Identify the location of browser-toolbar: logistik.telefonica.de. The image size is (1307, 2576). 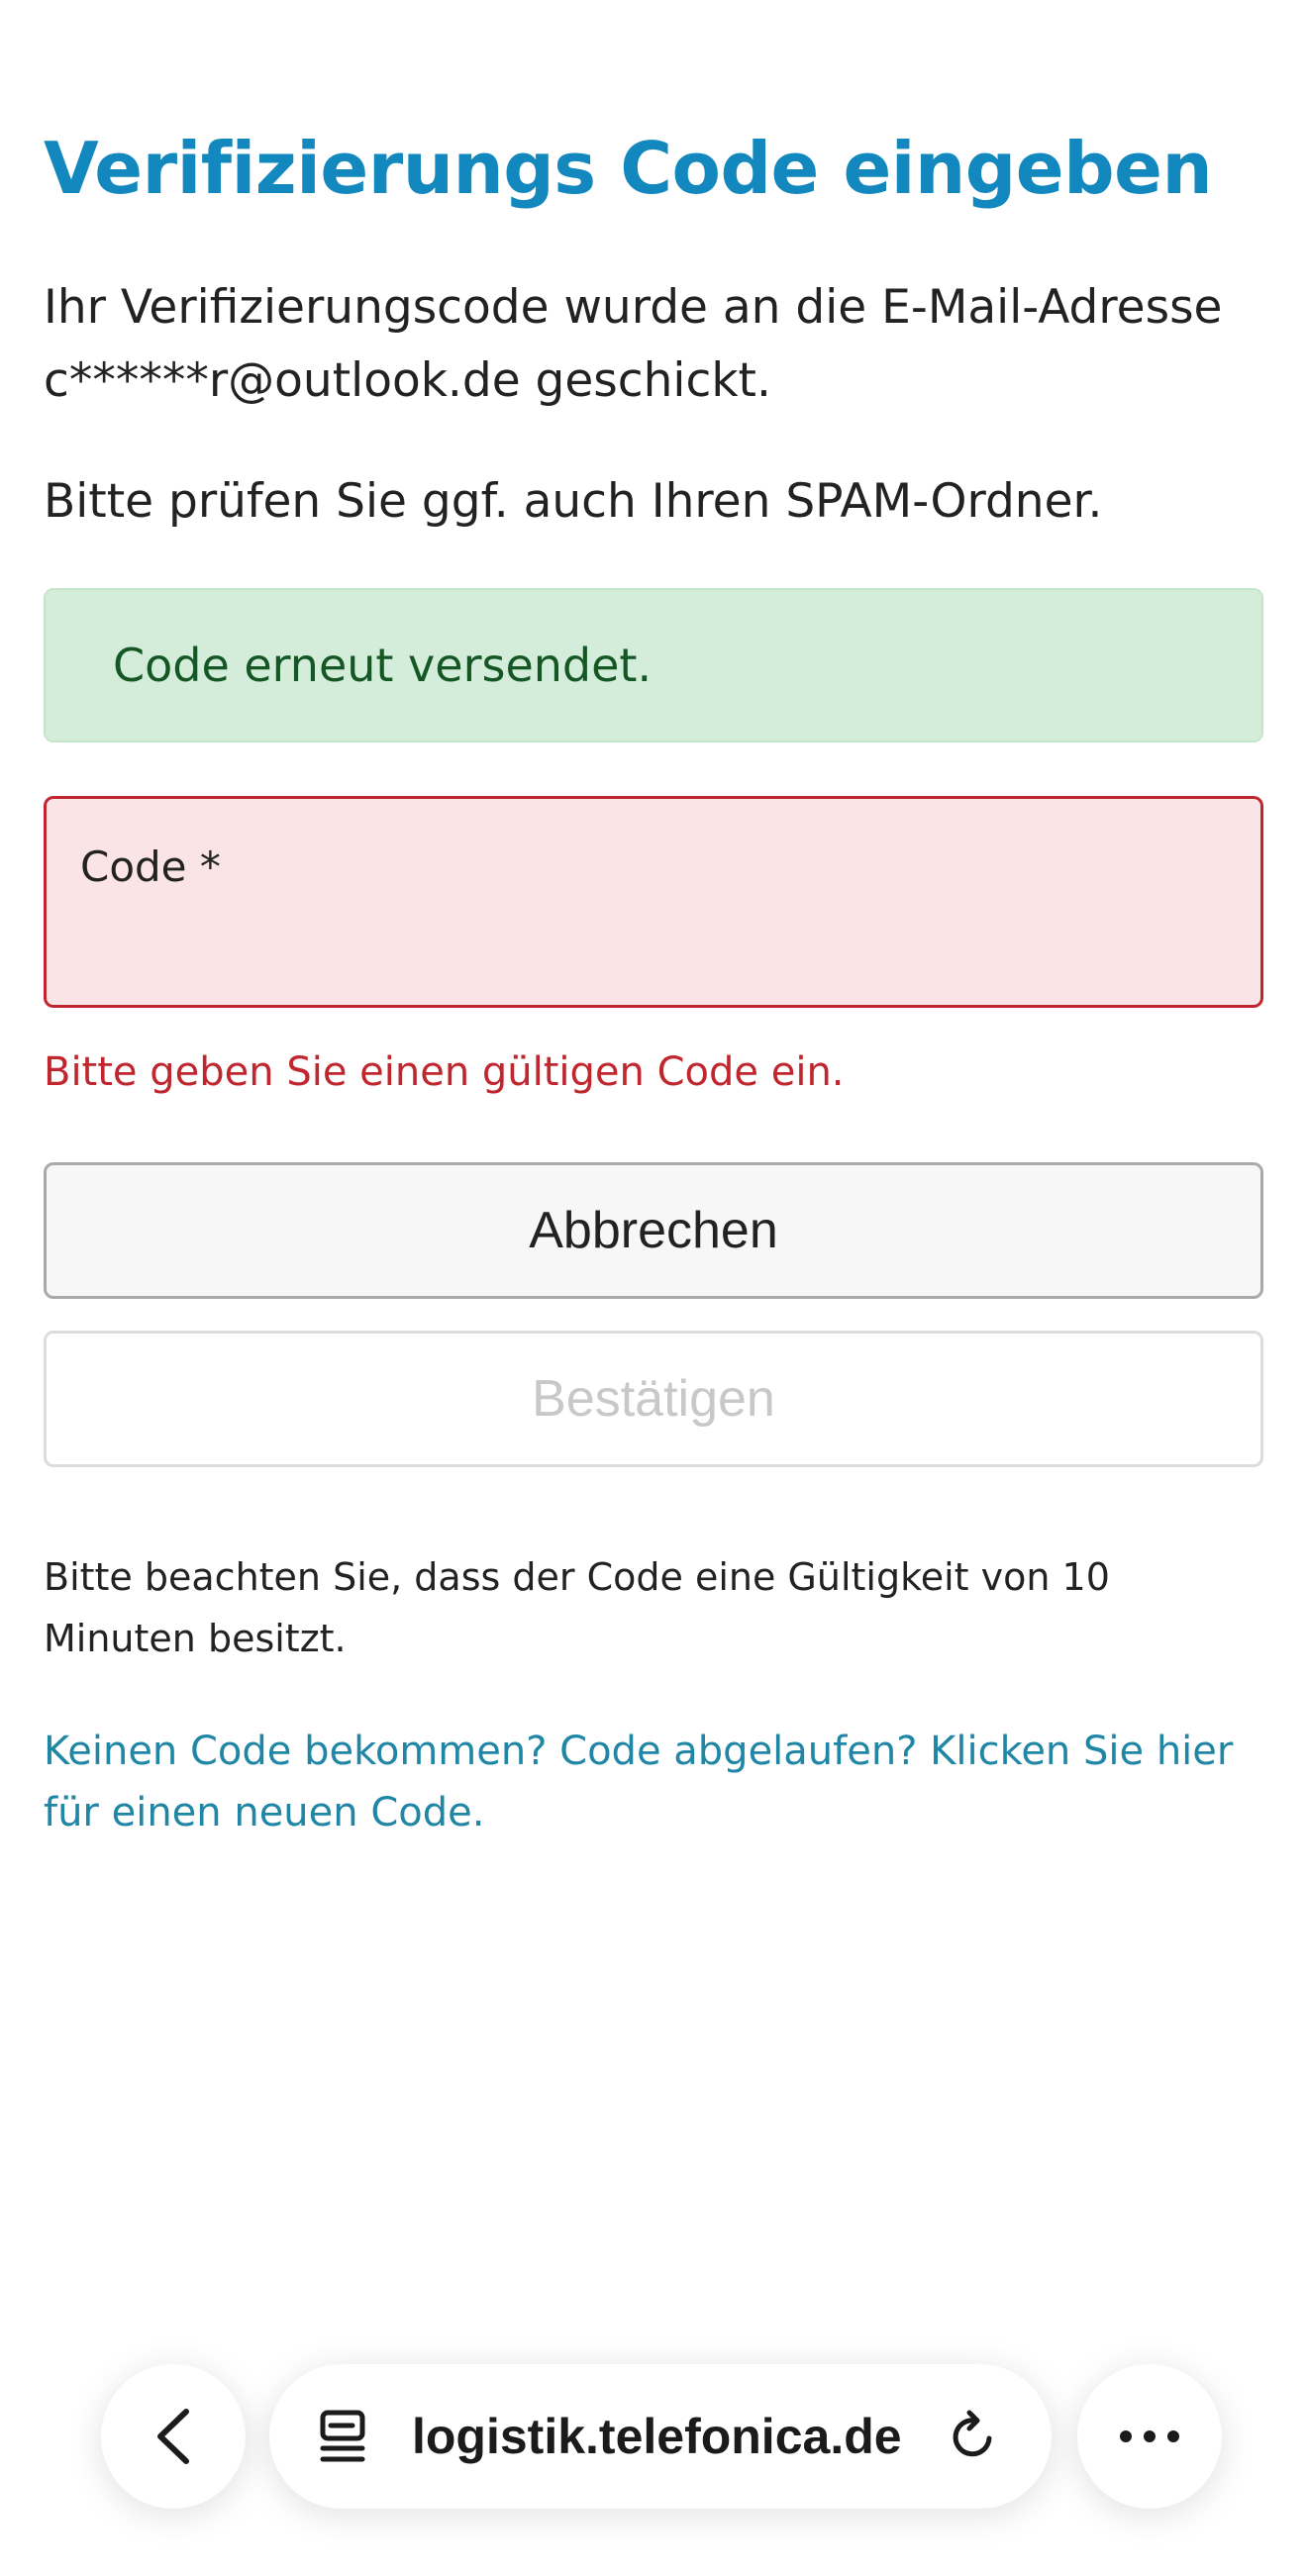
(653, 2438).